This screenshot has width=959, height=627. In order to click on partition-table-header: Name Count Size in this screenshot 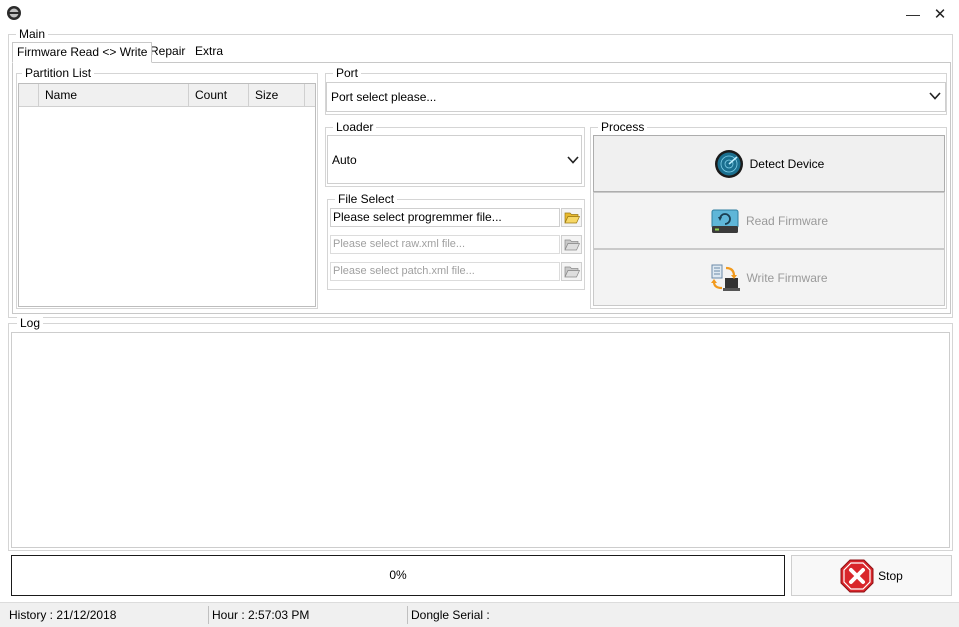, I will do `click(167, 95)`.